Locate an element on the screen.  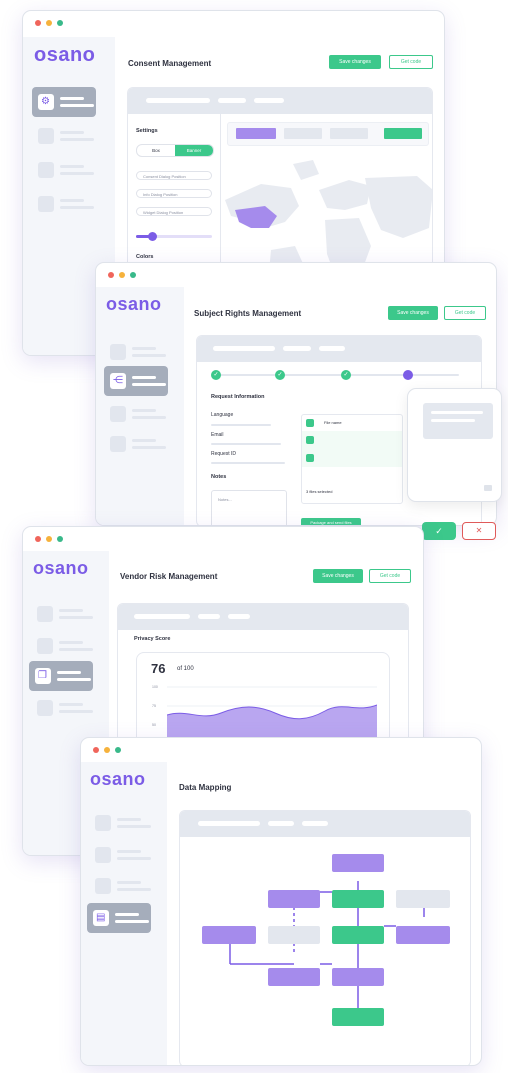
vendor-icon: ❐ is located at coordinates (43, 676).